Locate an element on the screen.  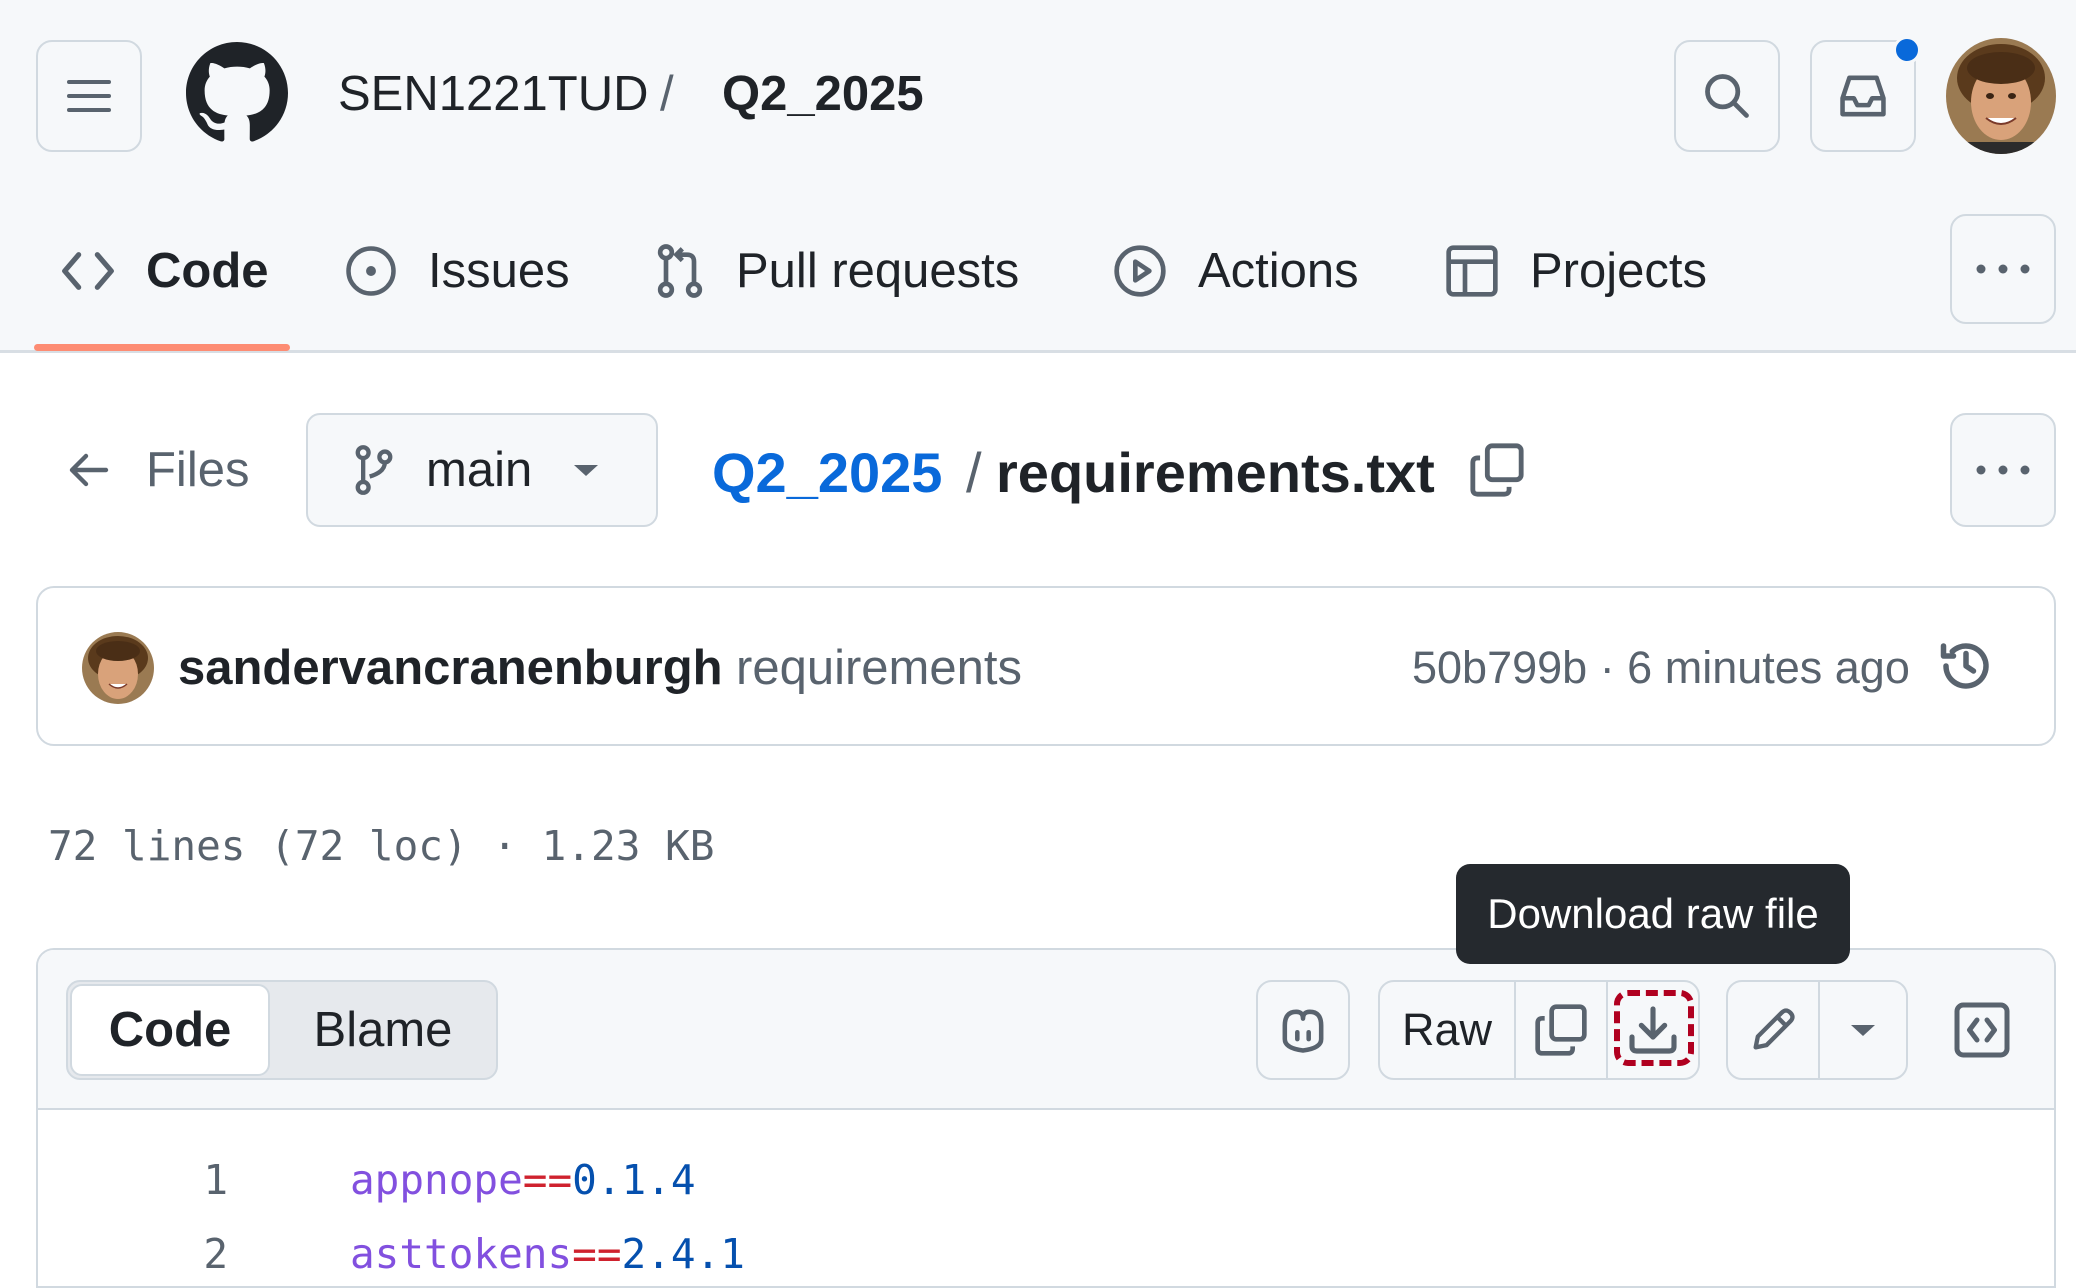
tab-actions: Actions is located at coordinates (1235, 271).